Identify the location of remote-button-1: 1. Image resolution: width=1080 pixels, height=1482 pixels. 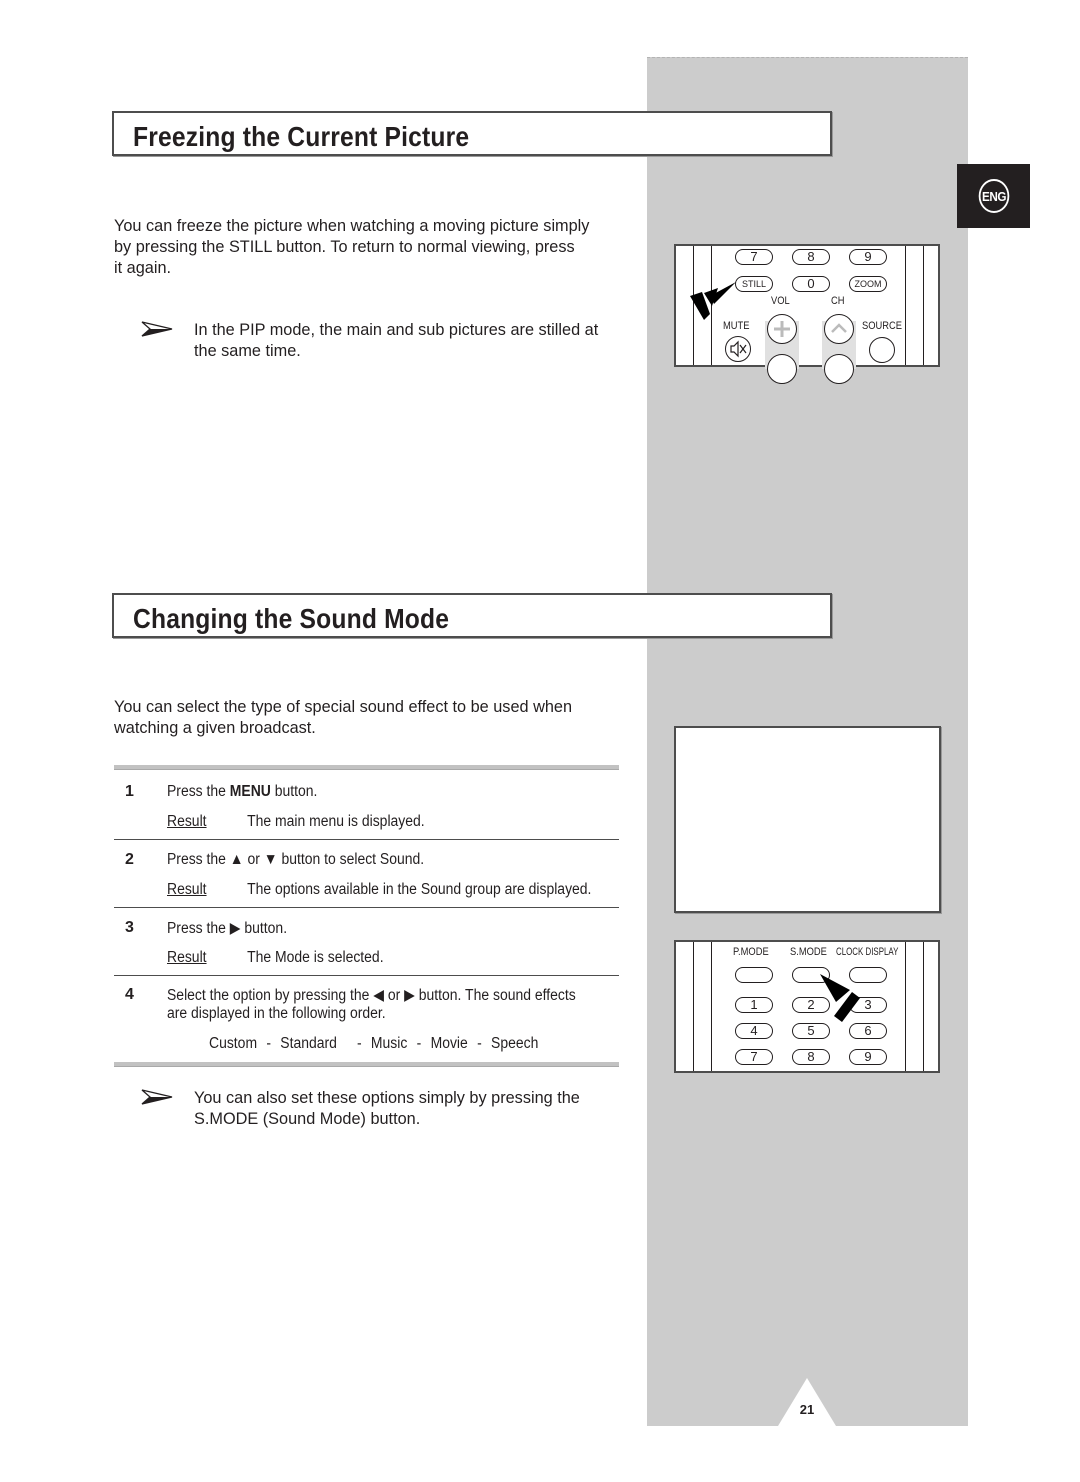
(754, 1005).